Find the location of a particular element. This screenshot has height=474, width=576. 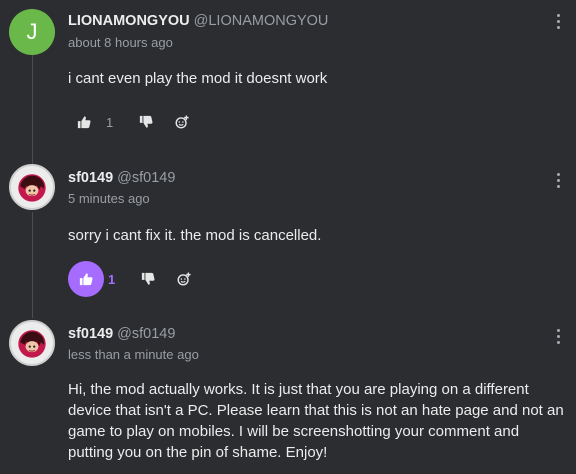

comment-header: LIONAMONGYOU @LIONAMONGYOU is located at coordinates (198, 21).